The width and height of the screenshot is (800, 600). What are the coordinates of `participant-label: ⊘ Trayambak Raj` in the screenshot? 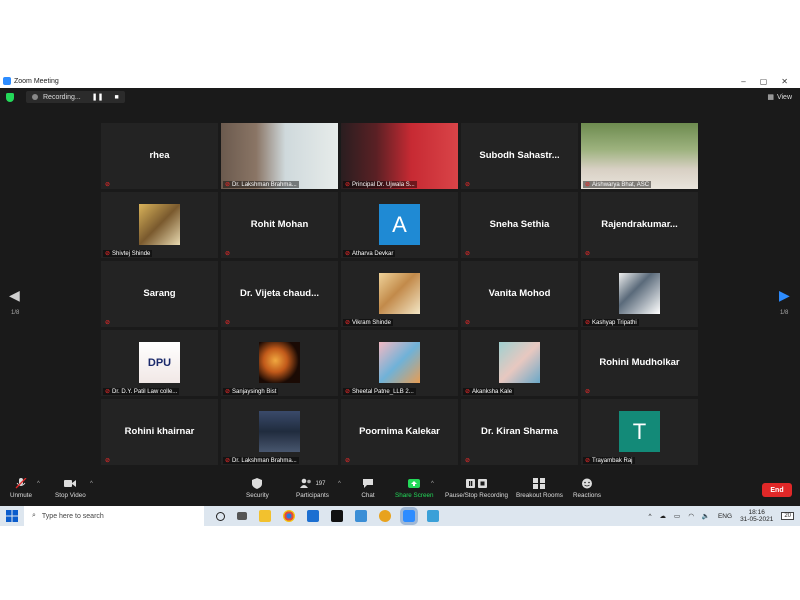 It's located at (609, 460).